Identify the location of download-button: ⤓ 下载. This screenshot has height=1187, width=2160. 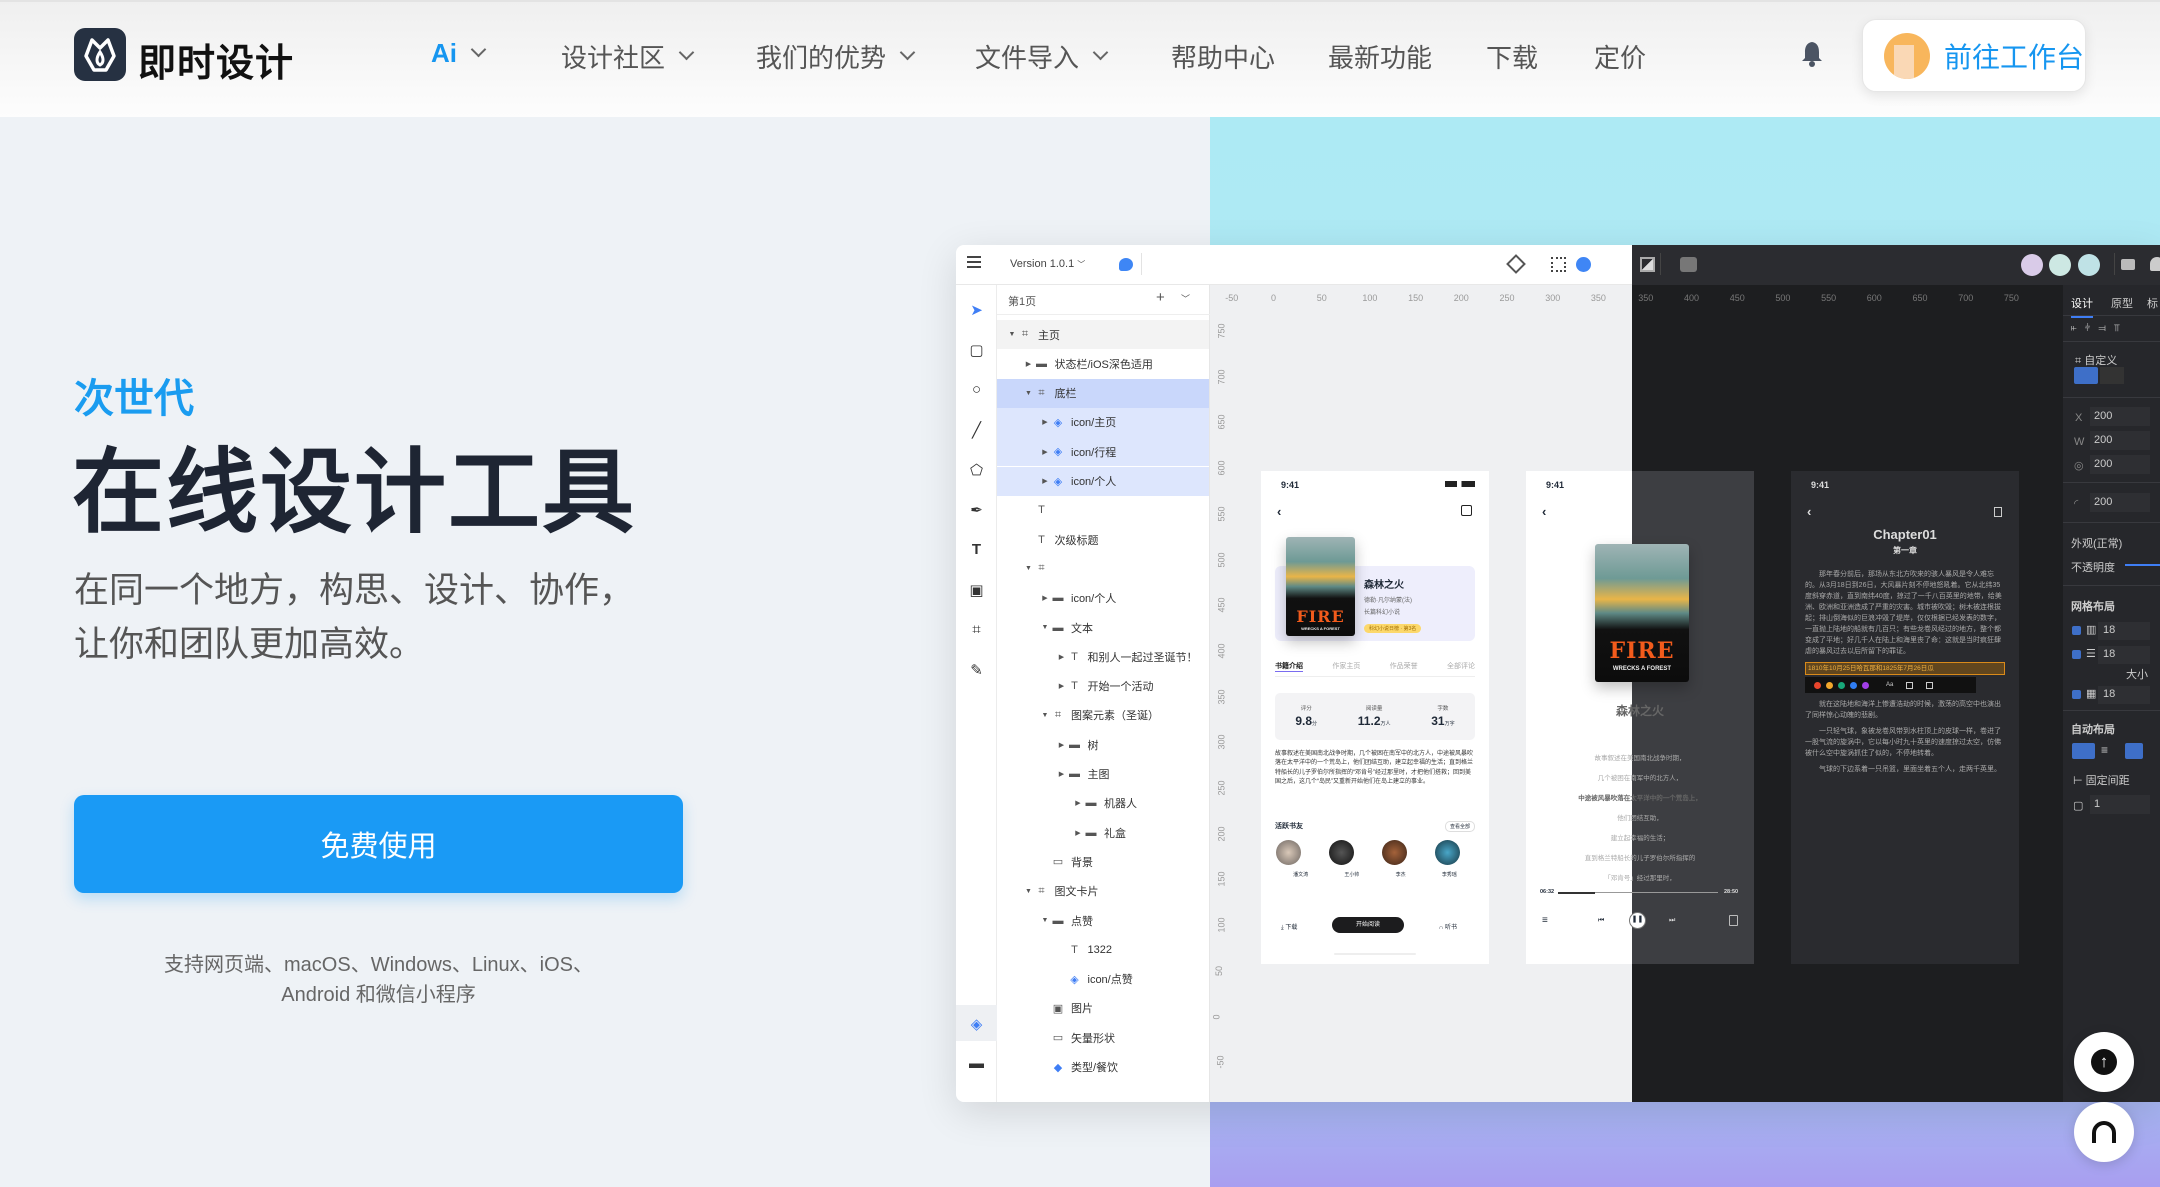
(1289, 927).